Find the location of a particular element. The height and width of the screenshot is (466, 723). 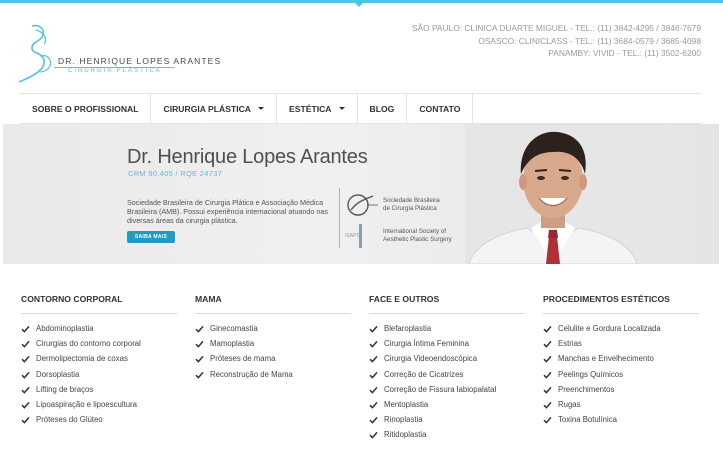

logo-name: DR. HENRIQUE LOPES ARANTES is located at coordinates (140, 61).